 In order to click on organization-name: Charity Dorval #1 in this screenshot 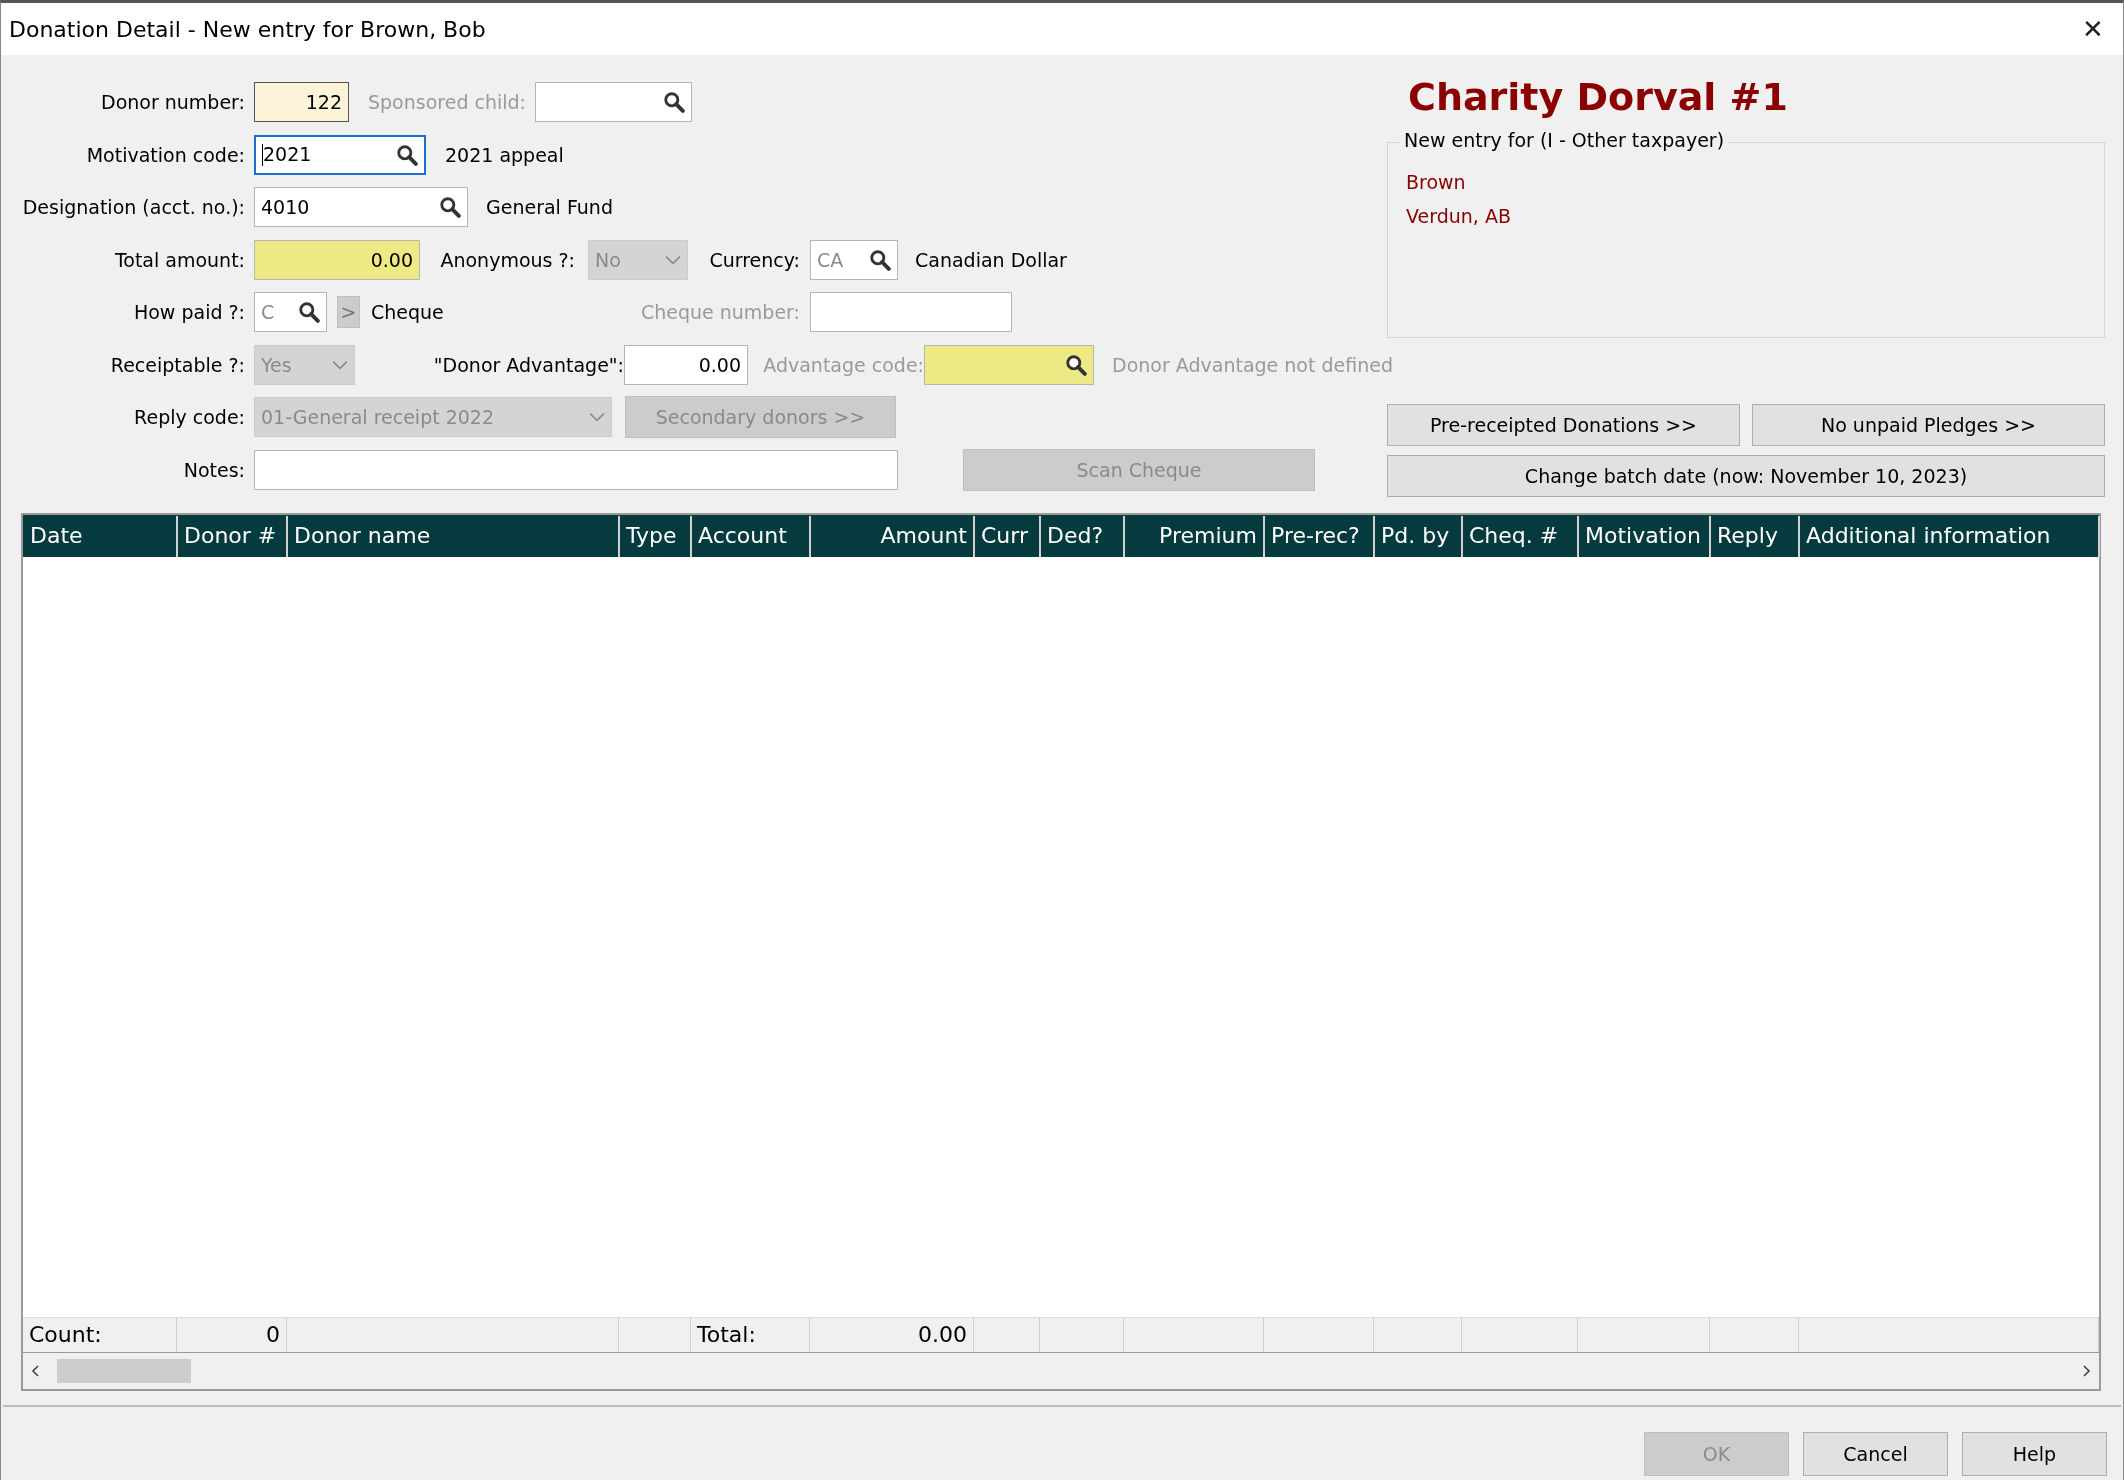, I will do `click(1598, 97)`.